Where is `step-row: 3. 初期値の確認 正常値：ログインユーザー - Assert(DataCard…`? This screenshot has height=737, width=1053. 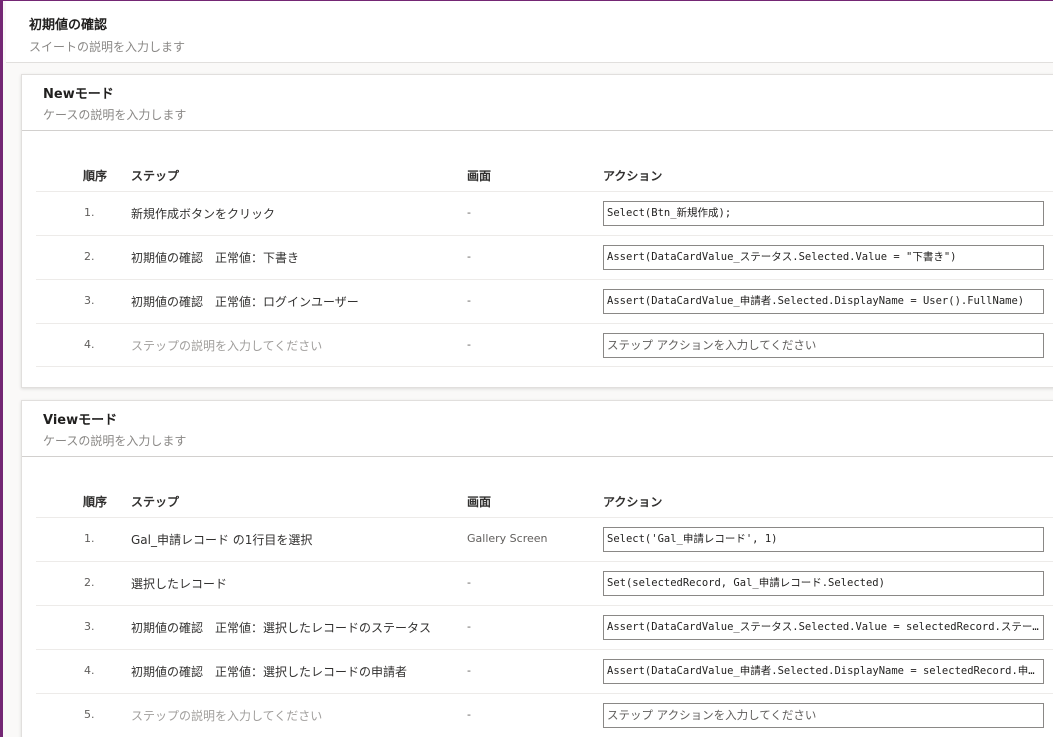 step-row: 3. 初期値の確認 正常値：ログインユーザー - Assert(DataCard… is located at coordinates (544, 301).